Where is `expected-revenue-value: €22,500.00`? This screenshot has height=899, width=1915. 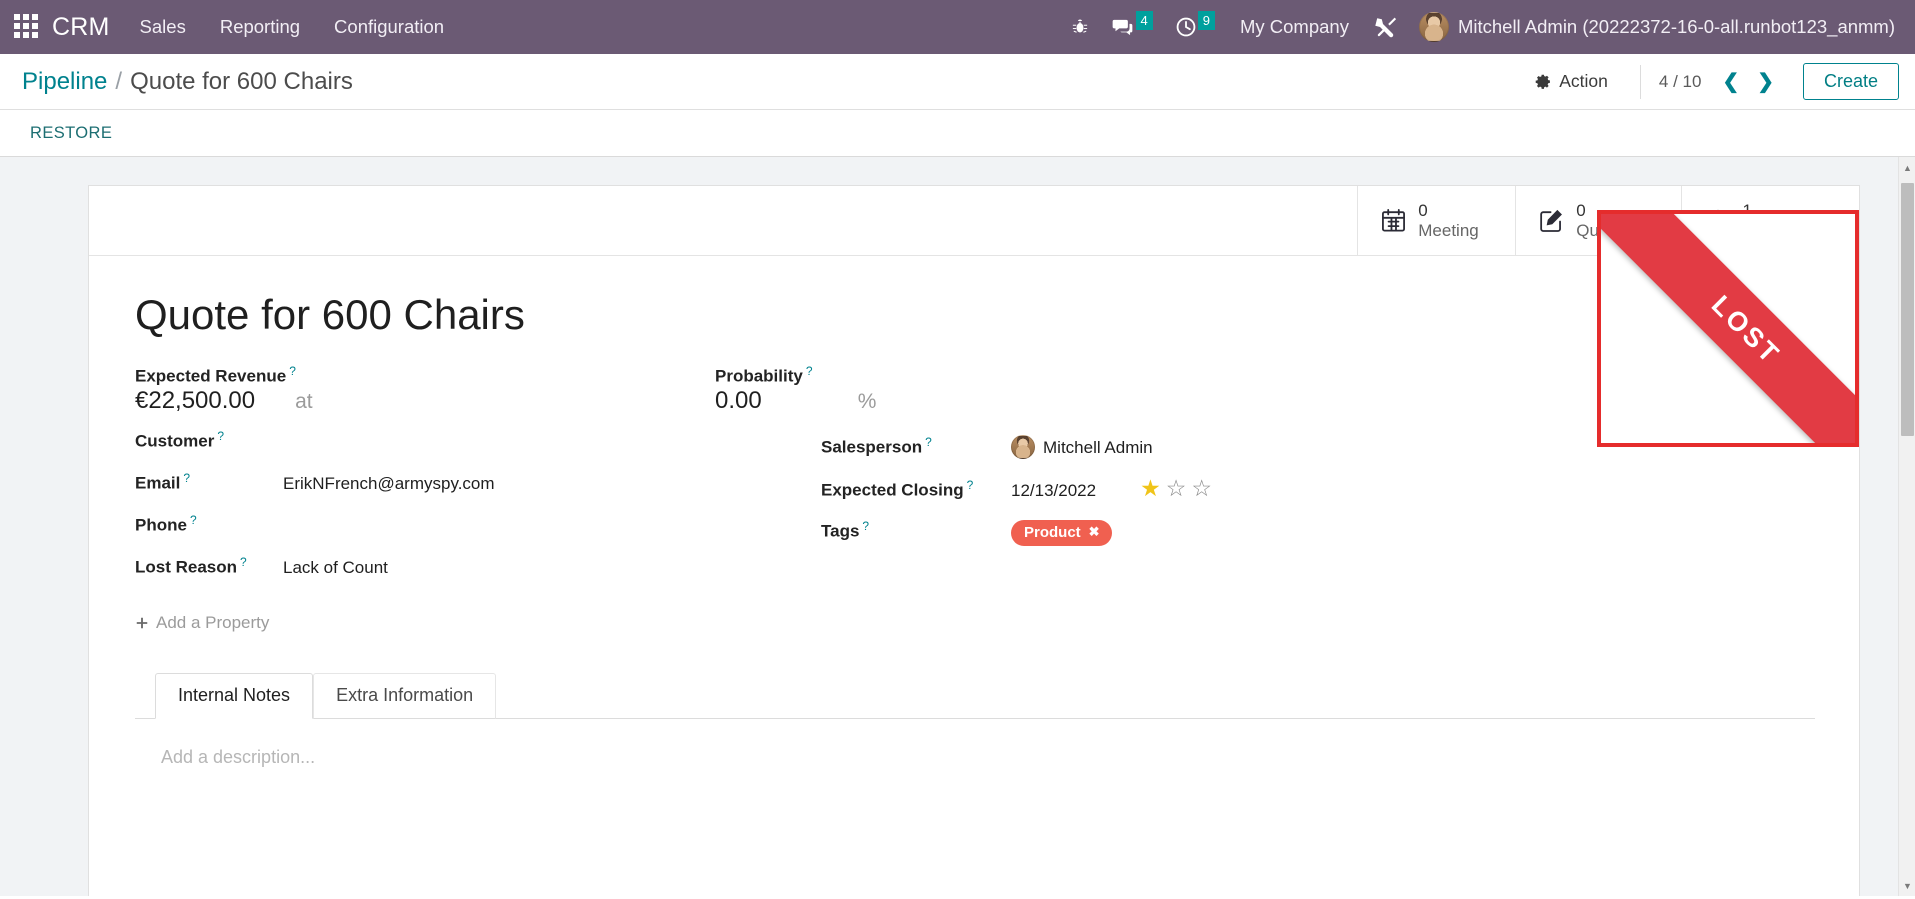
expected-revenue-value: €22,500.00 is located at coordinates (195, 401).